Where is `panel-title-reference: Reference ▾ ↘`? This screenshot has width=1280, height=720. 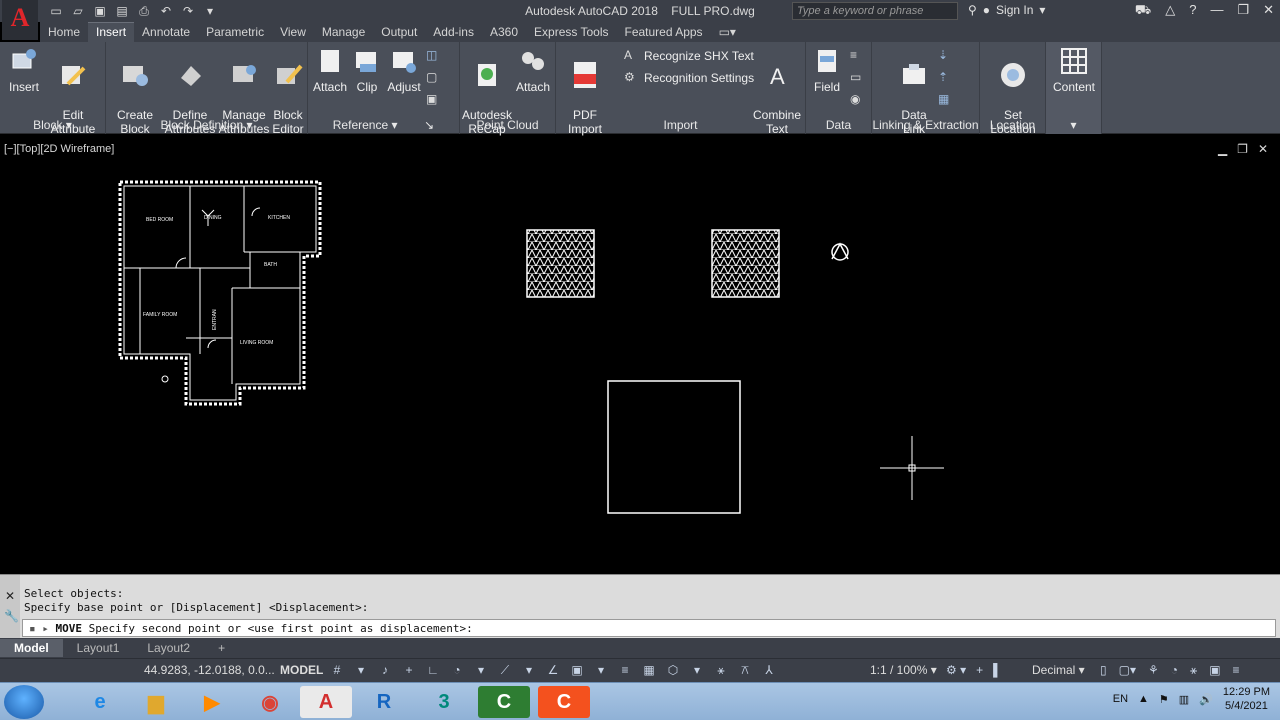 panel-title-reference: Reference ▾ ↘ is located at coordinates (383, 125).